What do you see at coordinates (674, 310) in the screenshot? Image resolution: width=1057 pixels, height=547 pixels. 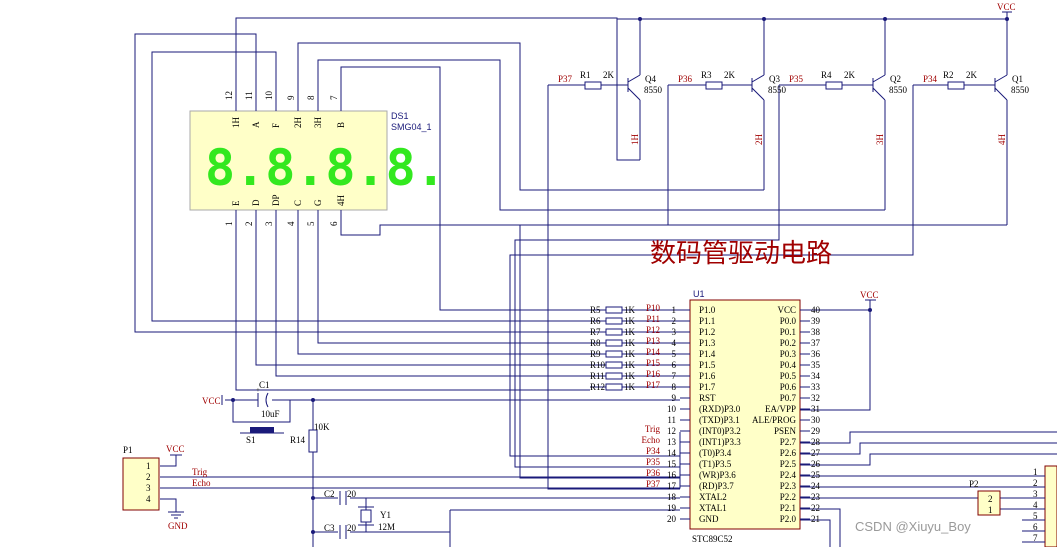 I see `mcu-pin-num: 1` at bounding box center [674, 310].